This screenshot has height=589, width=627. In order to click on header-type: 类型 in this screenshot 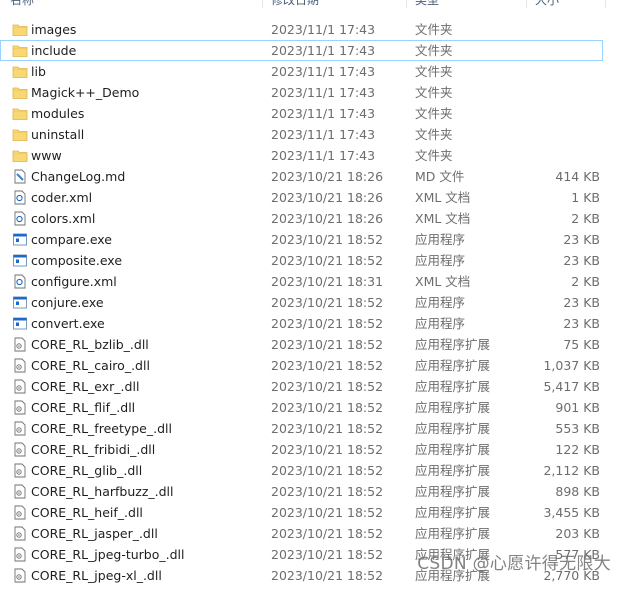, I will do `click(427, 4)`.